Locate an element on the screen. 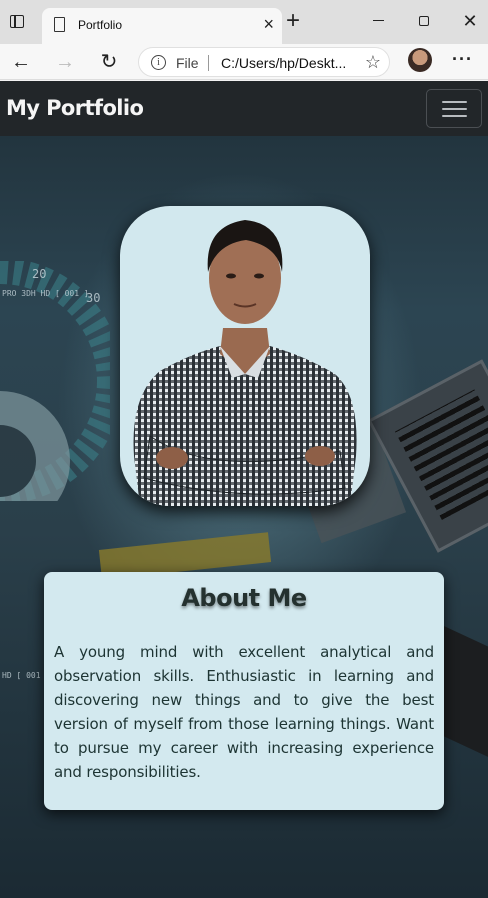 This screenshot has width=488, height=898. url-field: i File C:/Users/hp/Deskt... ☆ is located at coordinates (264, 62).